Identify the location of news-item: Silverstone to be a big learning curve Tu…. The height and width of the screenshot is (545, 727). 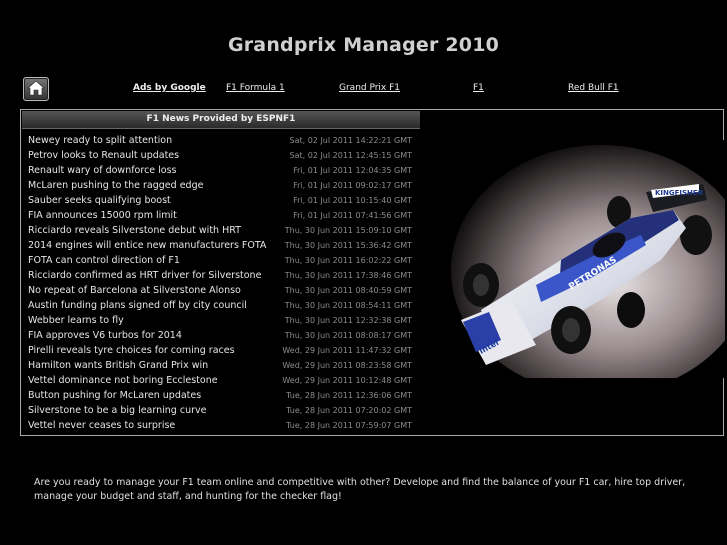
(223, 410).